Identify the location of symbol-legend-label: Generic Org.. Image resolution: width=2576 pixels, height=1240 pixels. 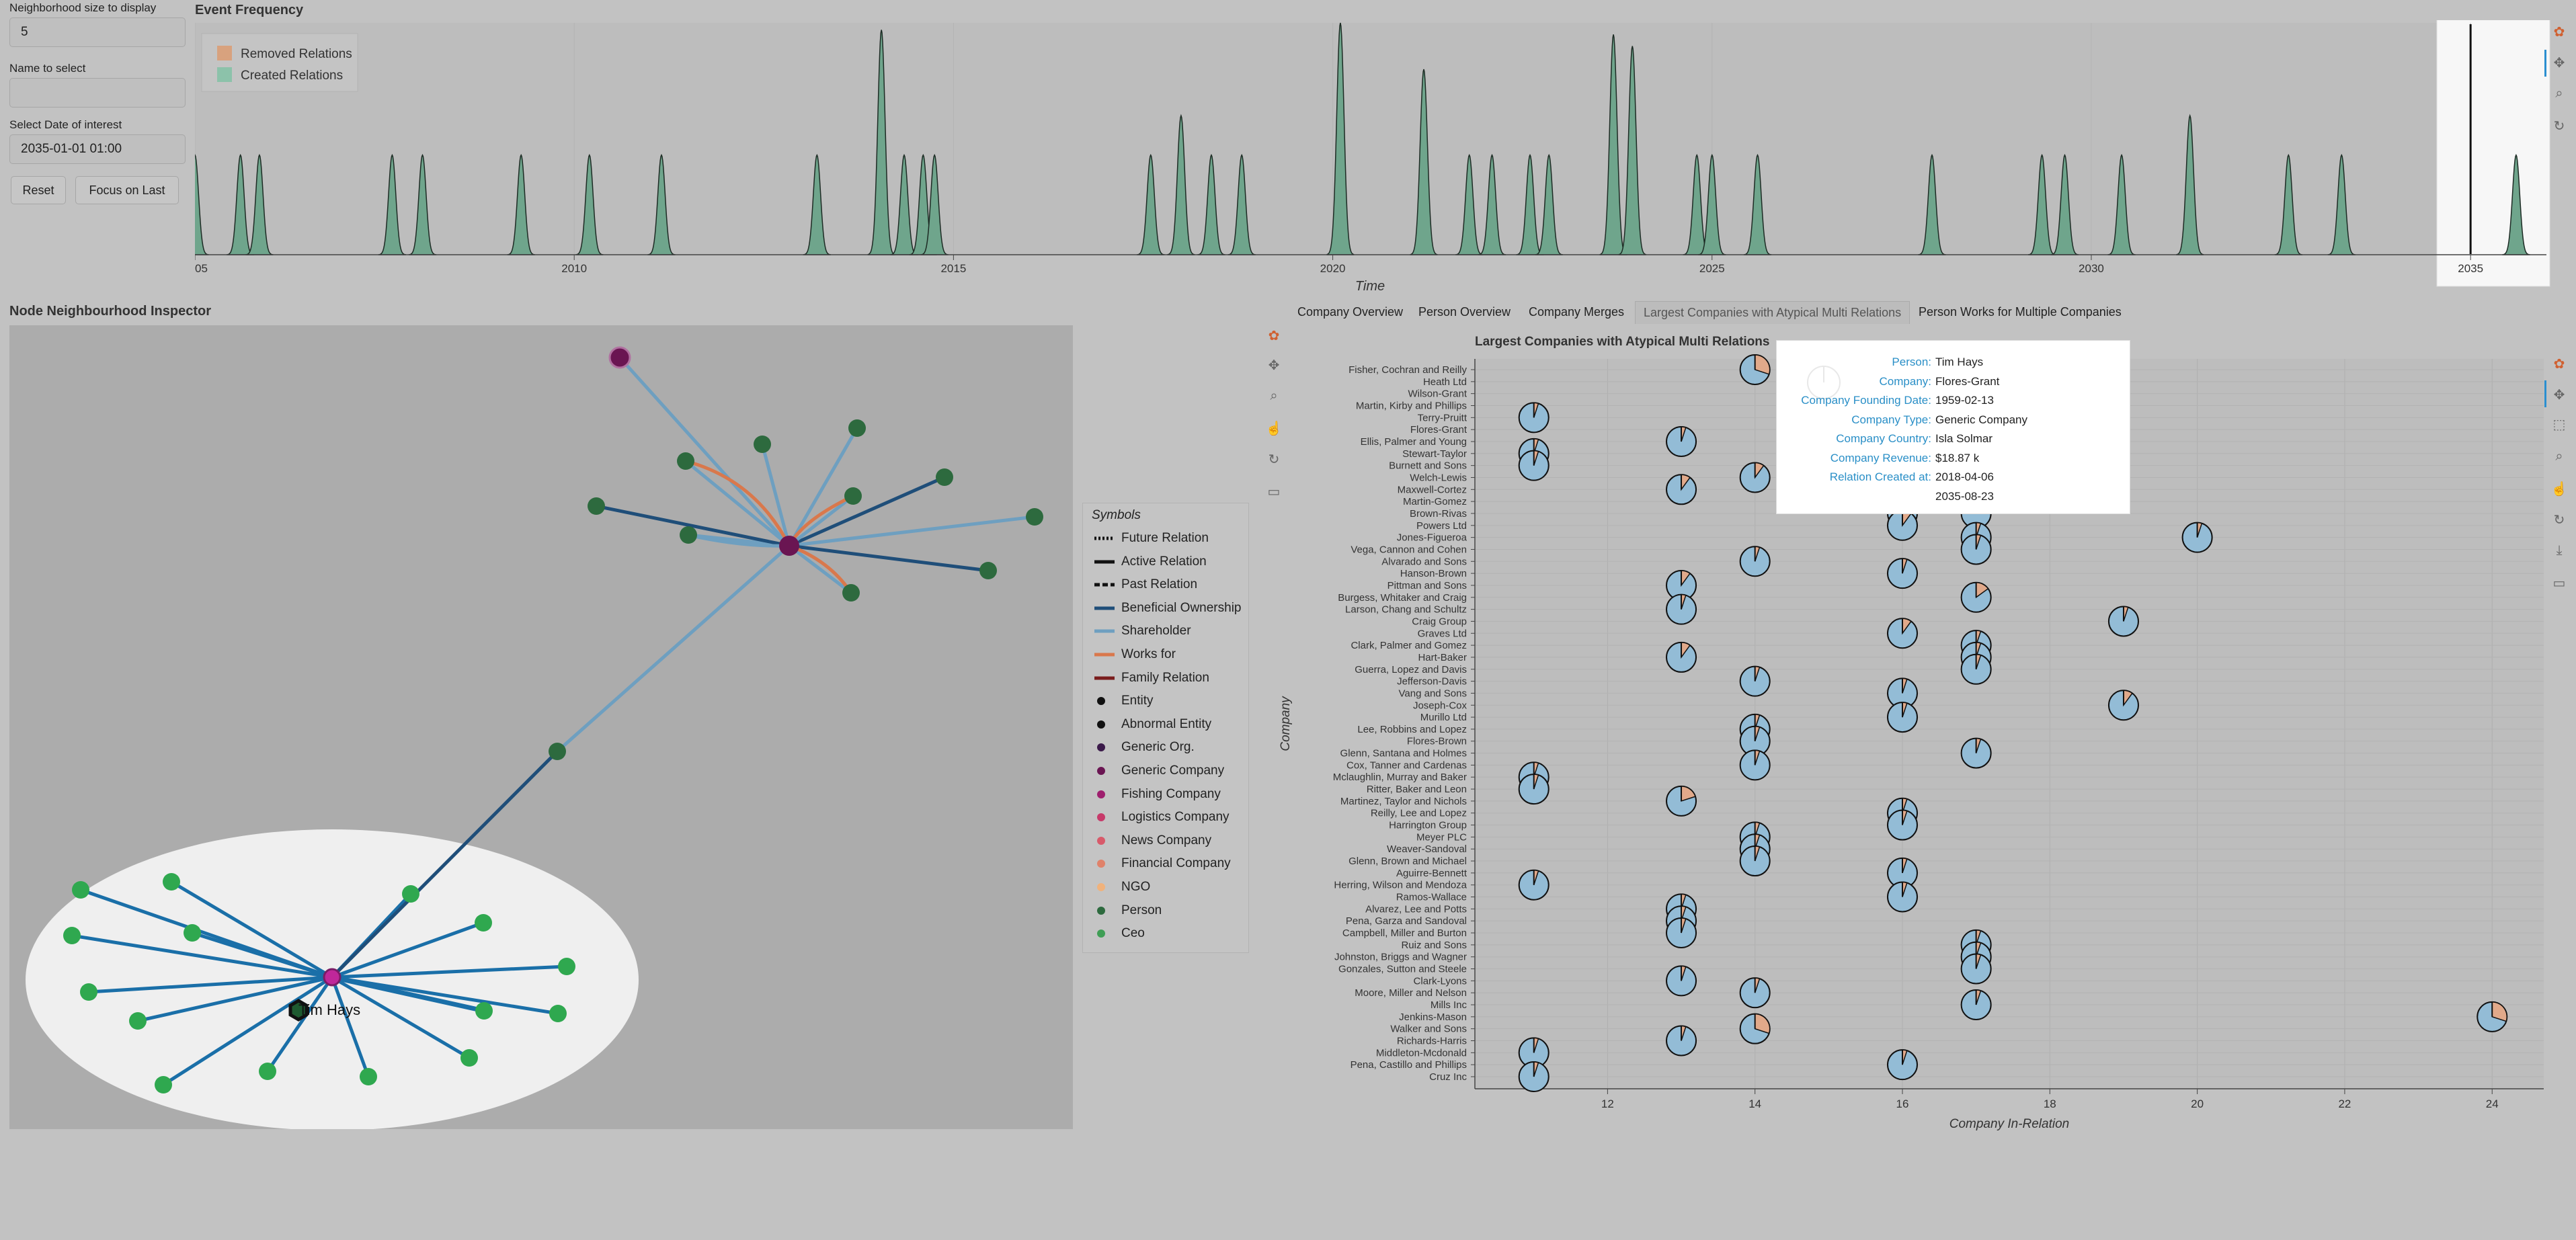
(1158, 747).